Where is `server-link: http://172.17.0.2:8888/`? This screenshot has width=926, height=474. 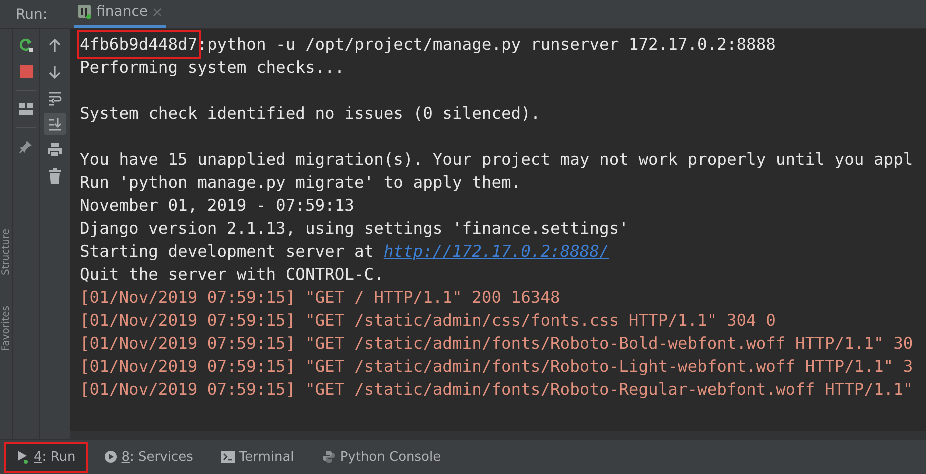 server-link: http://172.17.0.2:8888/ is located at coordinates (497, 251).